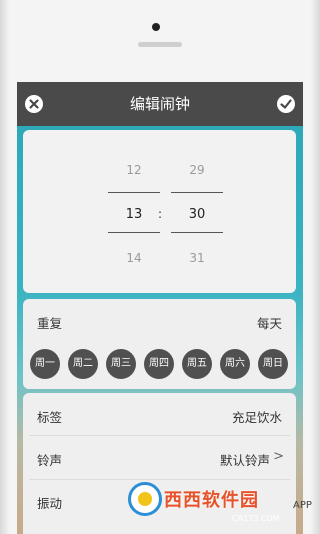  I want to click on day-button-fri: 周五, so click(197, 364).